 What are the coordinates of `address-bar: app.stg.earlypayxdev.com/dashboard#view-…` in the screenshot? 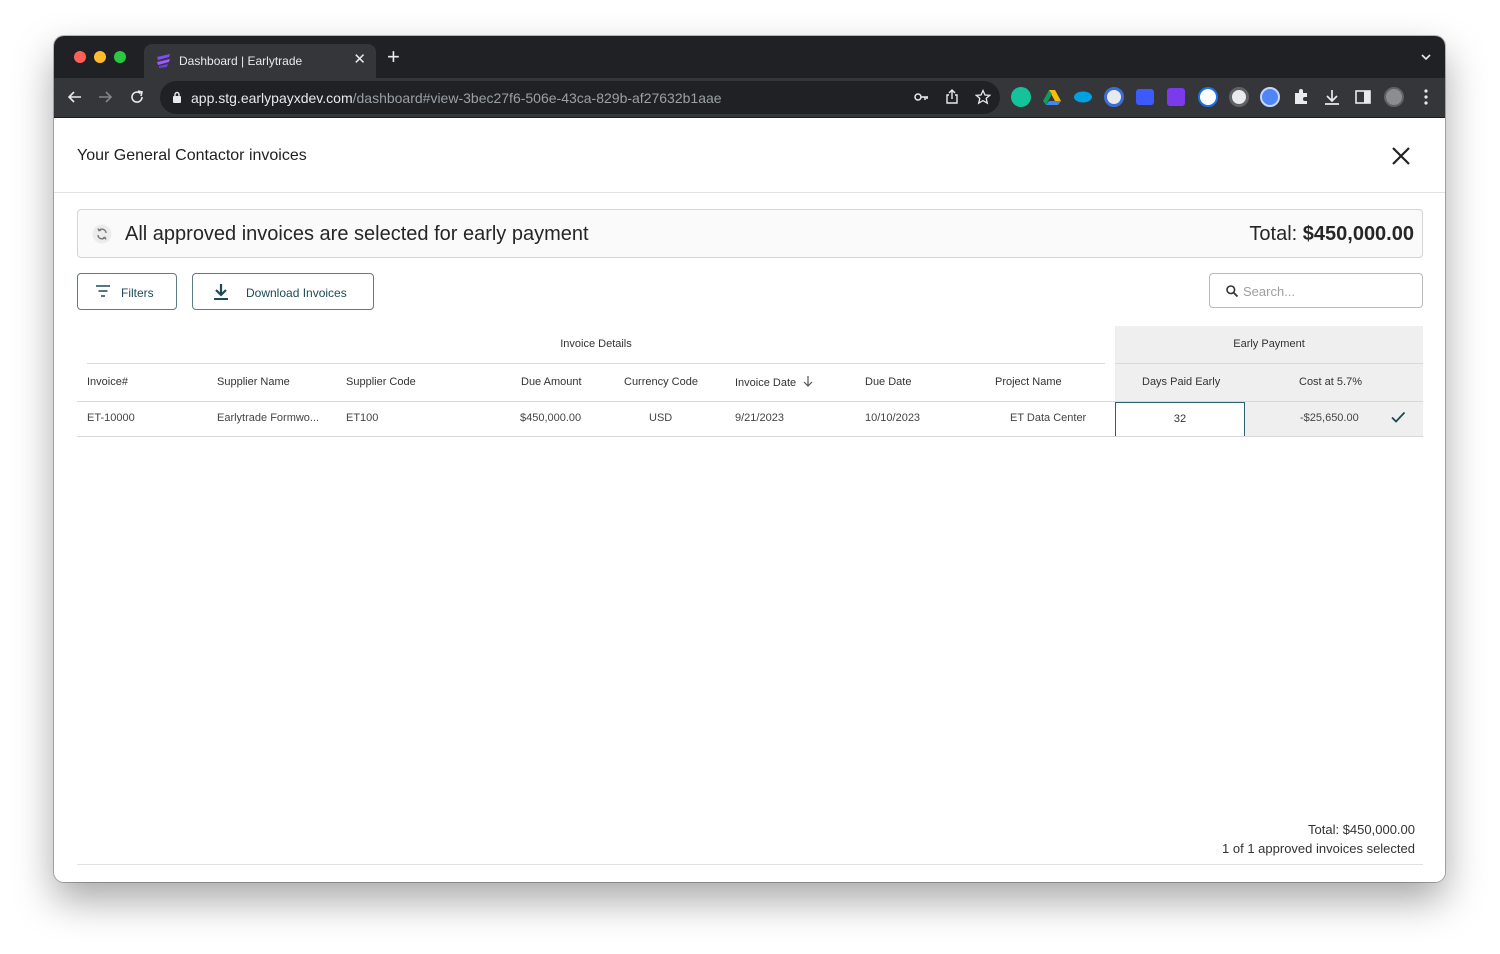 It's located at (580, 97).